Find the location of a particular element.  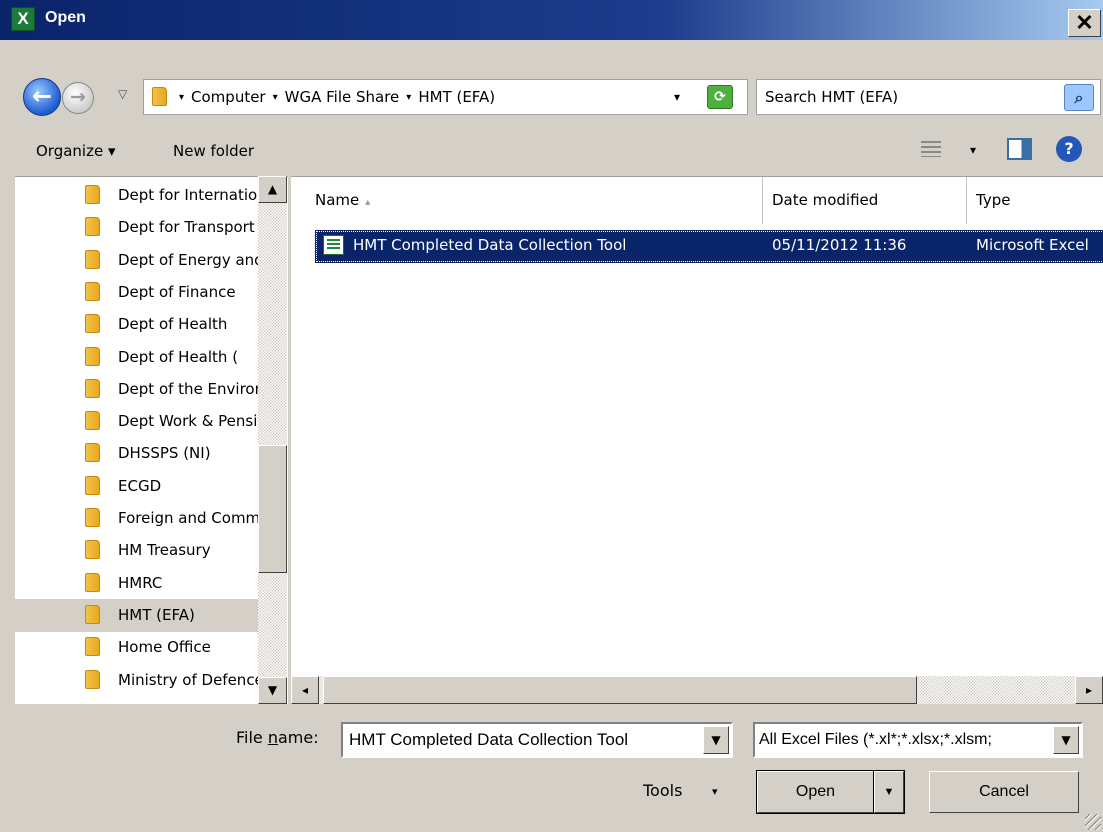

sidebar-item-label: Dept of Finance is located at coordinates (177, 291).